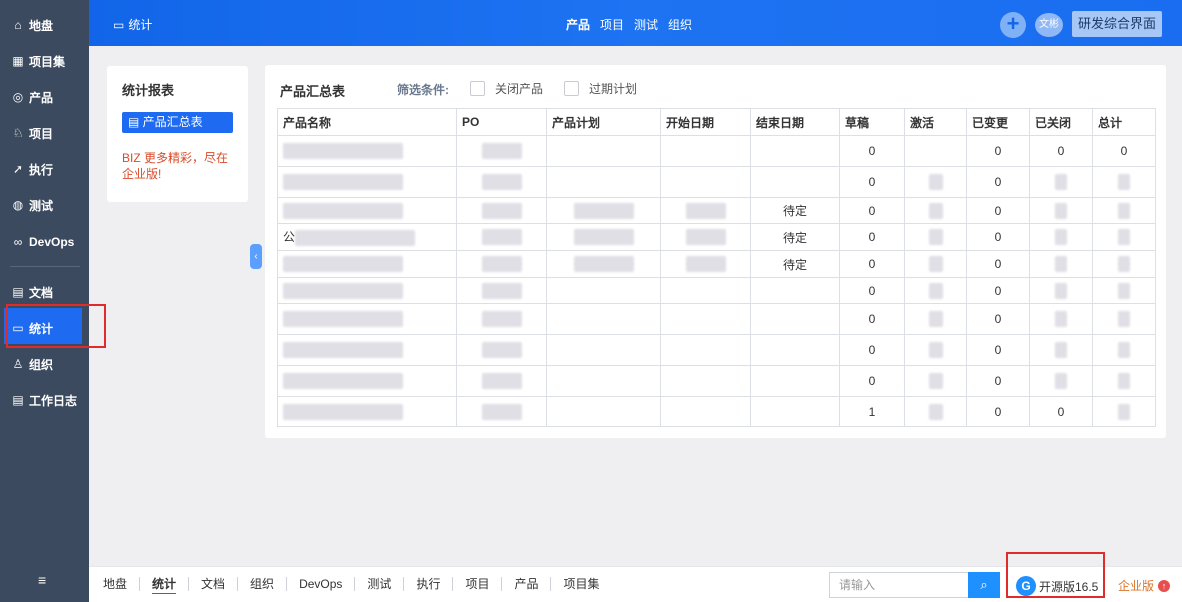  I want to click on bottom-nav-item: 统计, so click(165, 584).